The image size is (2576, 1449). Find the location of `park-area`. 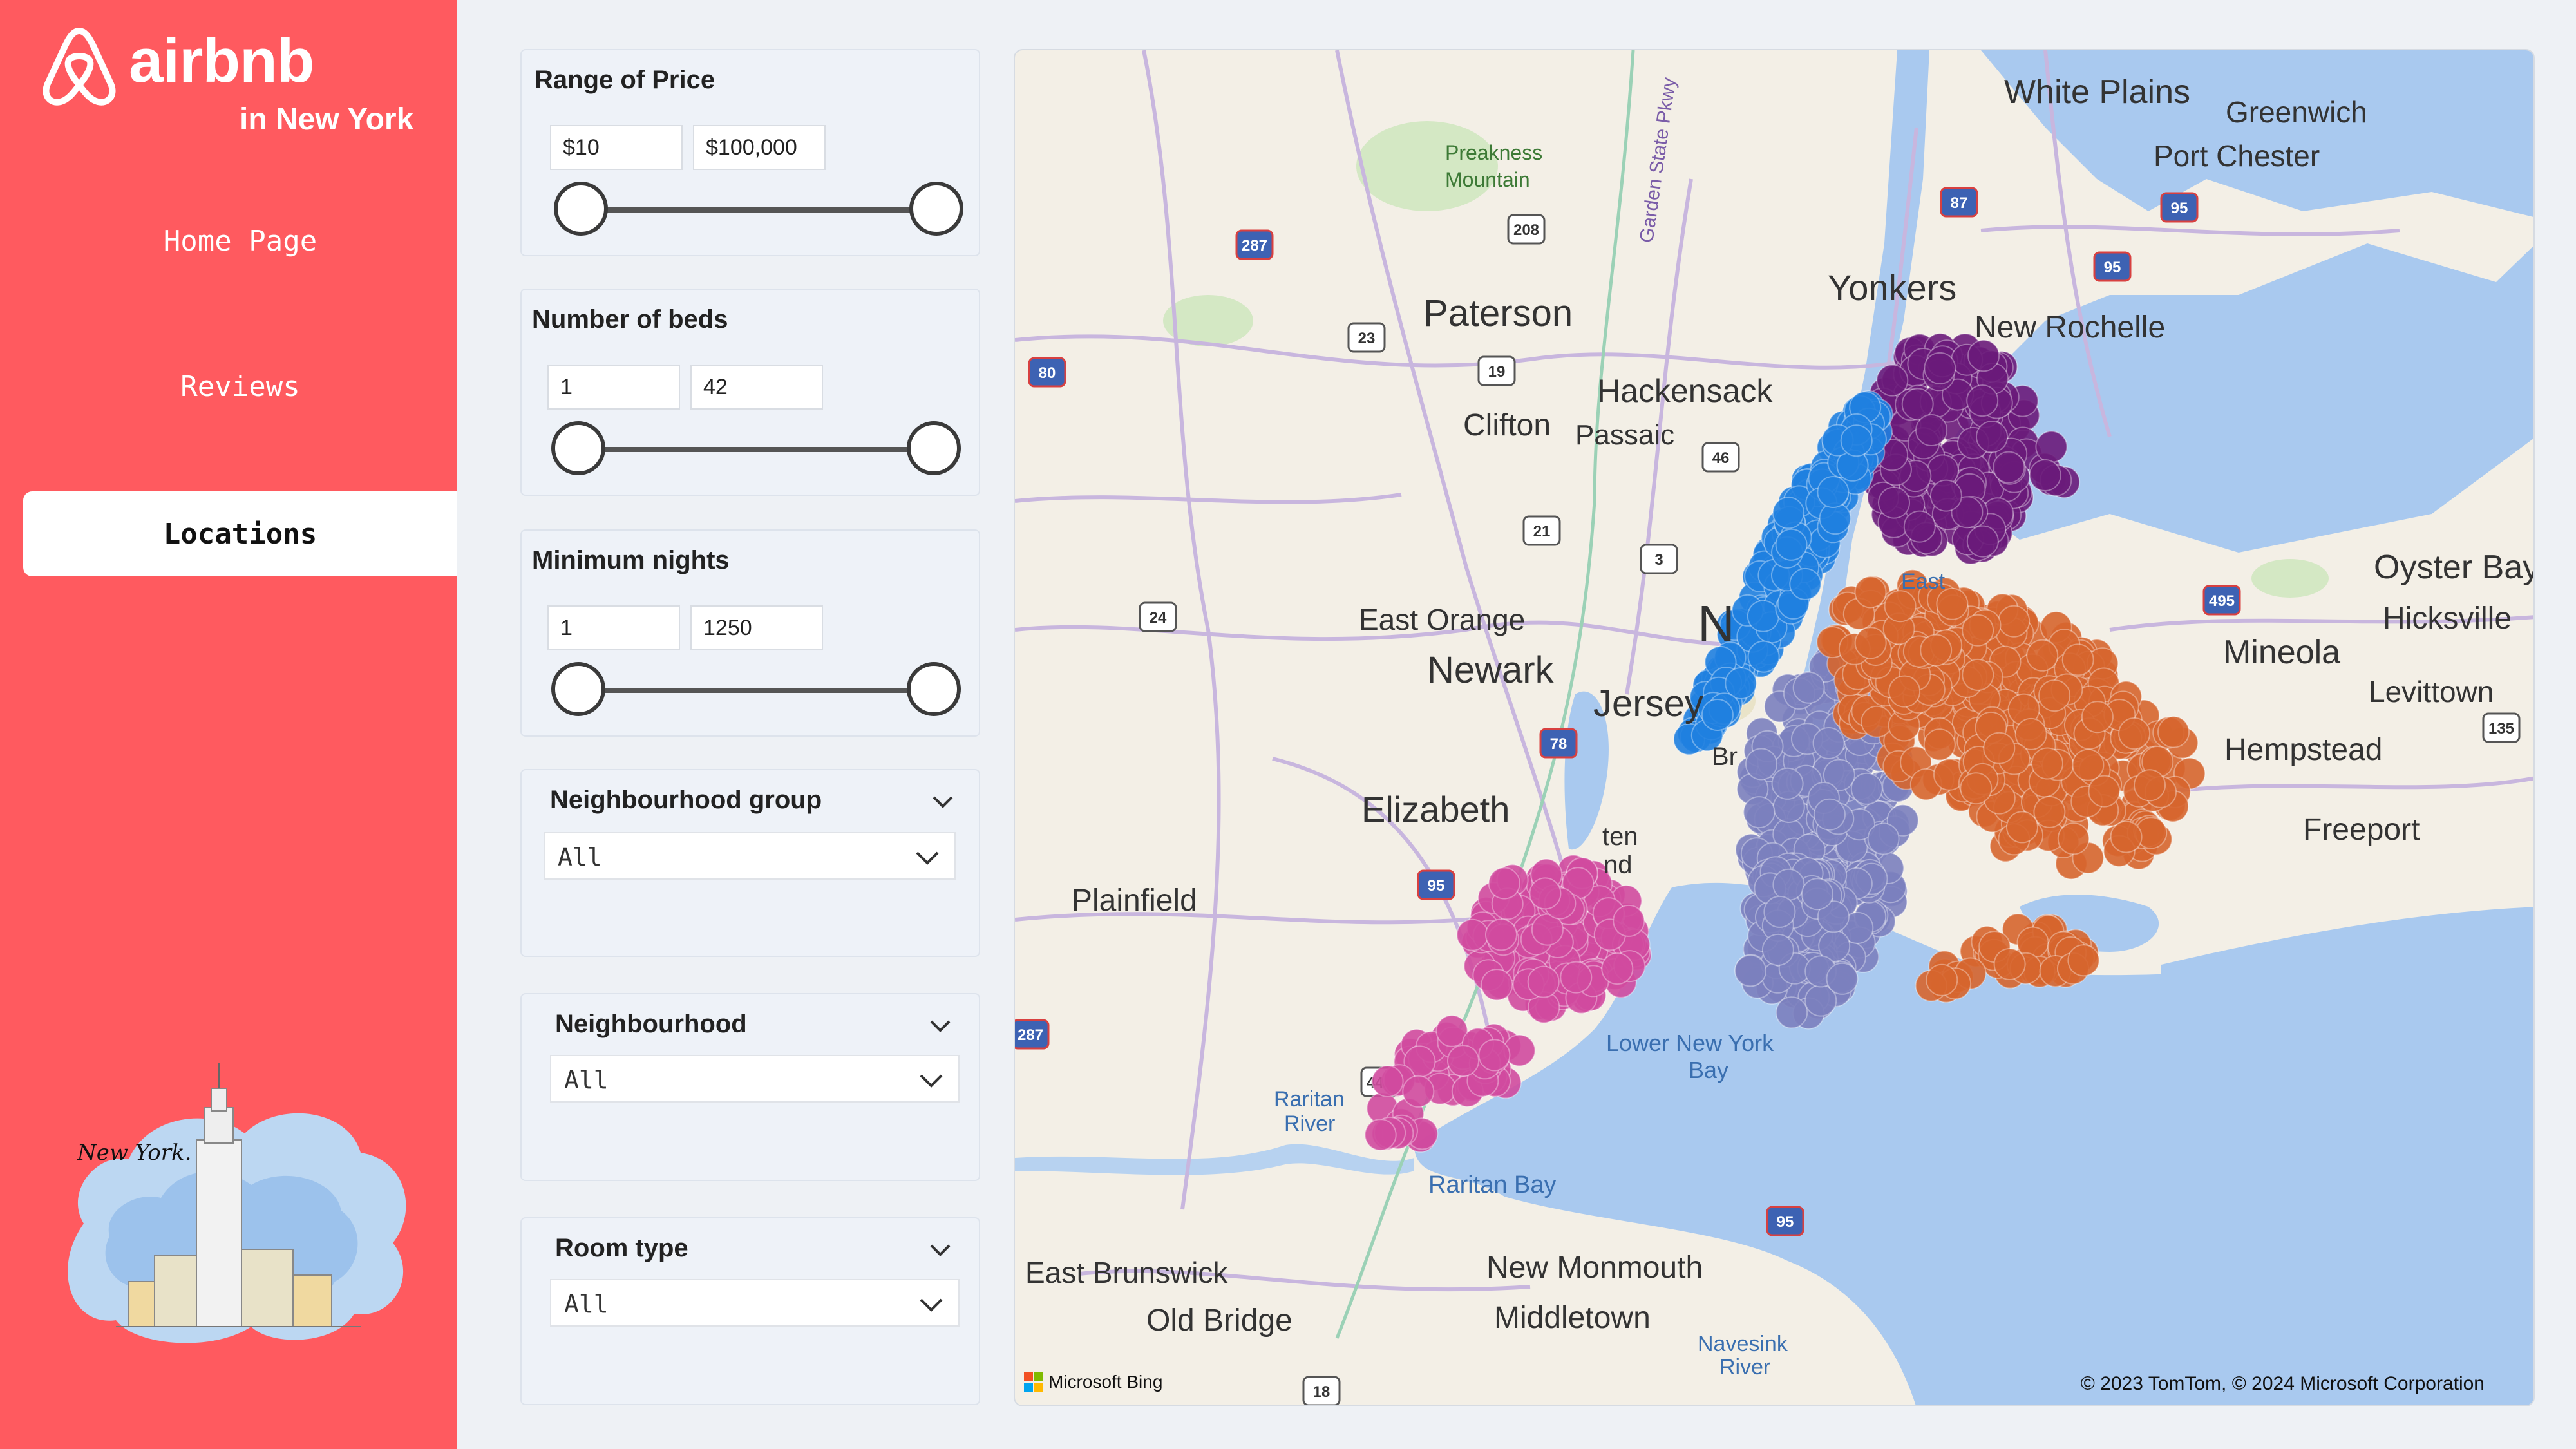

park-area is located at coordinates (1427, 166).